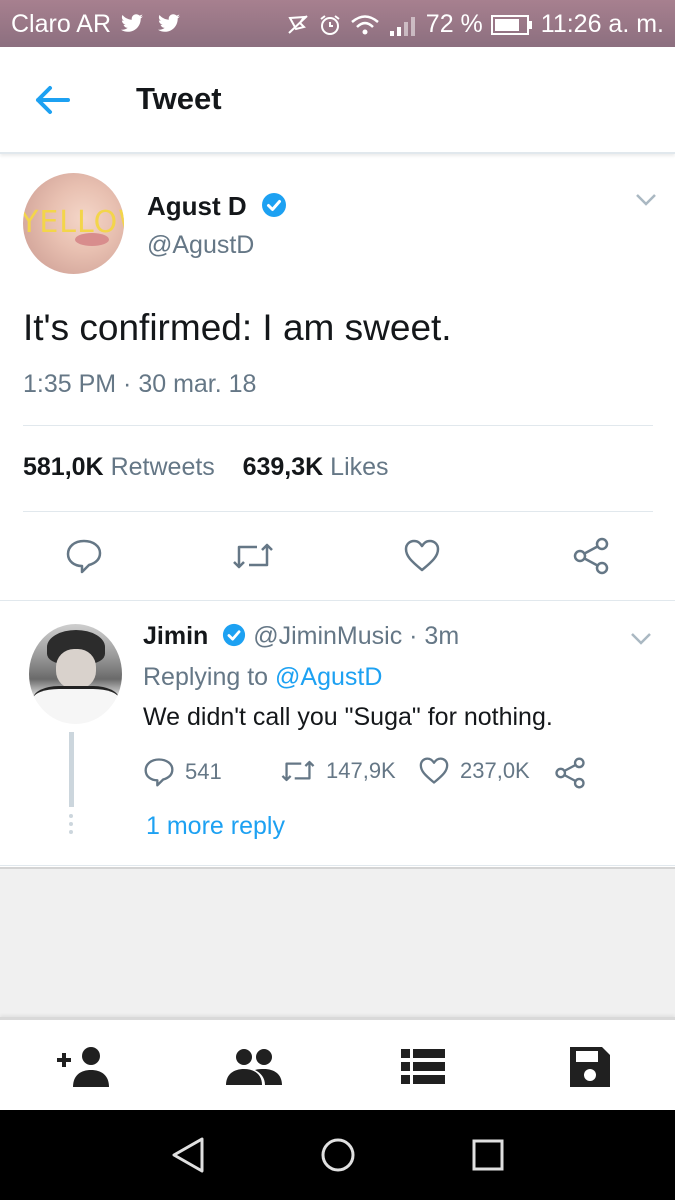 The height and width of the screenshot is (1200, 675). I want to click on status-bar: Claro AR 72 % 11:26 a. m., so click(337, 23).